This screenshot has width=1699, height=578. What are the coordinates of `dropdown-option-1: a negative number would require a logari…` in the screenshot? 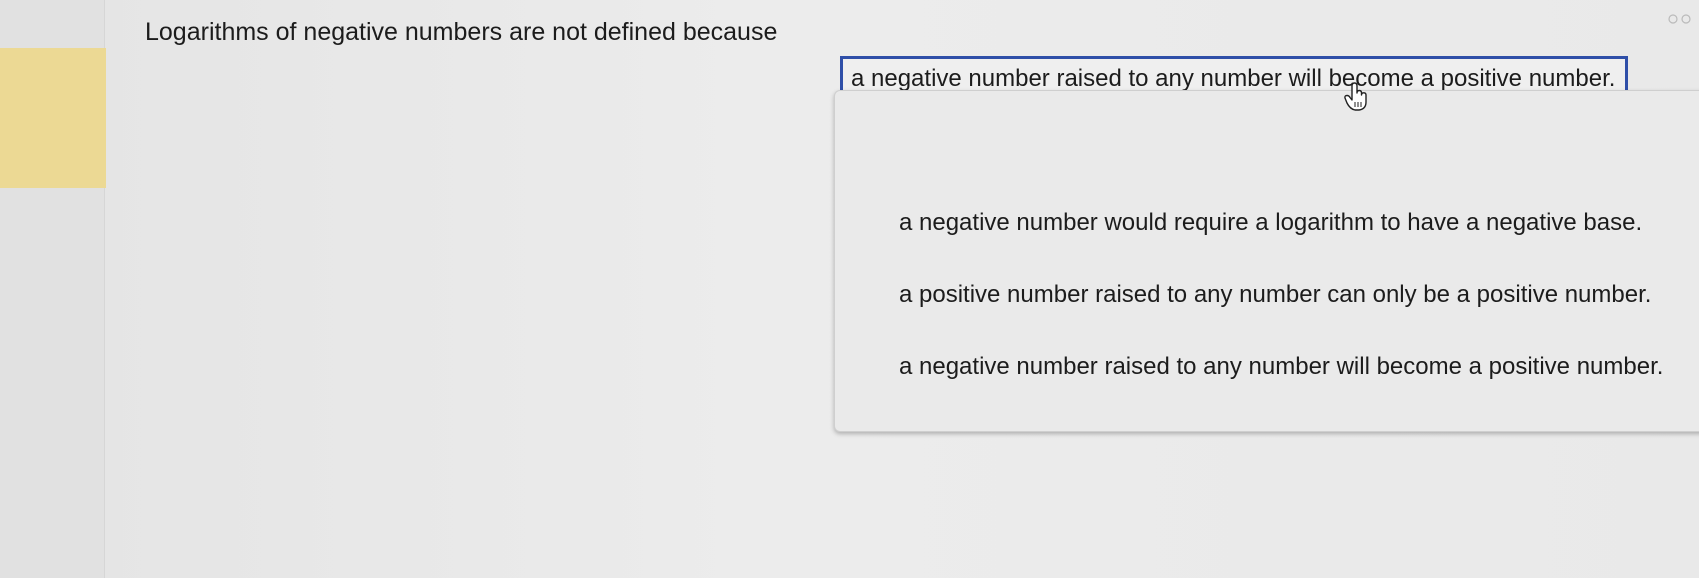 It's located at (1270, 223).